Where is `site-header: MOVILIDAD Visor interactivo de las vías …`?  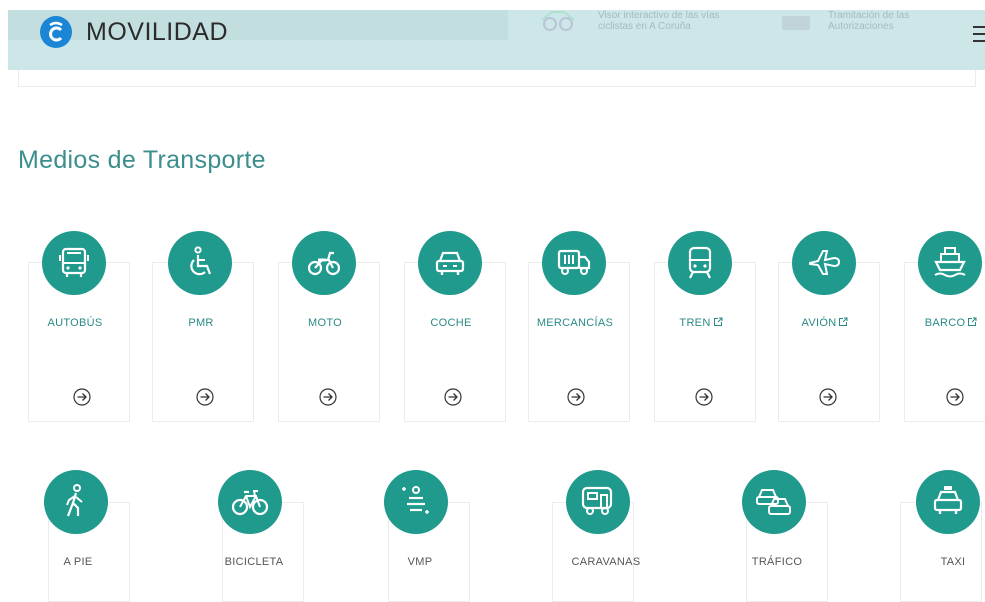
site-header: MOVILIDAD Visor interactivo de las vías … is located at coordinates (496, 40).